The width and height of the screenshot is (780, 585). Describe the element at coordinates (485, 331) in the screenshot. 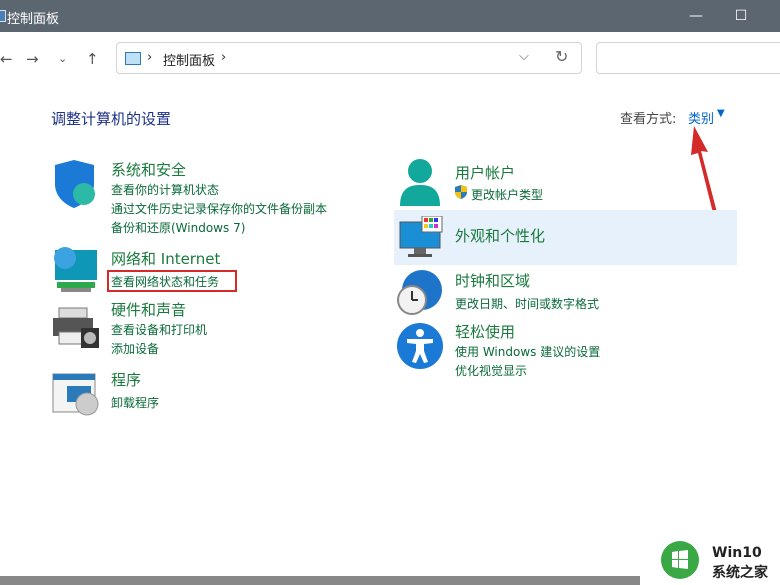

I see `category-ease-of-access: 轻松使用` at that location.